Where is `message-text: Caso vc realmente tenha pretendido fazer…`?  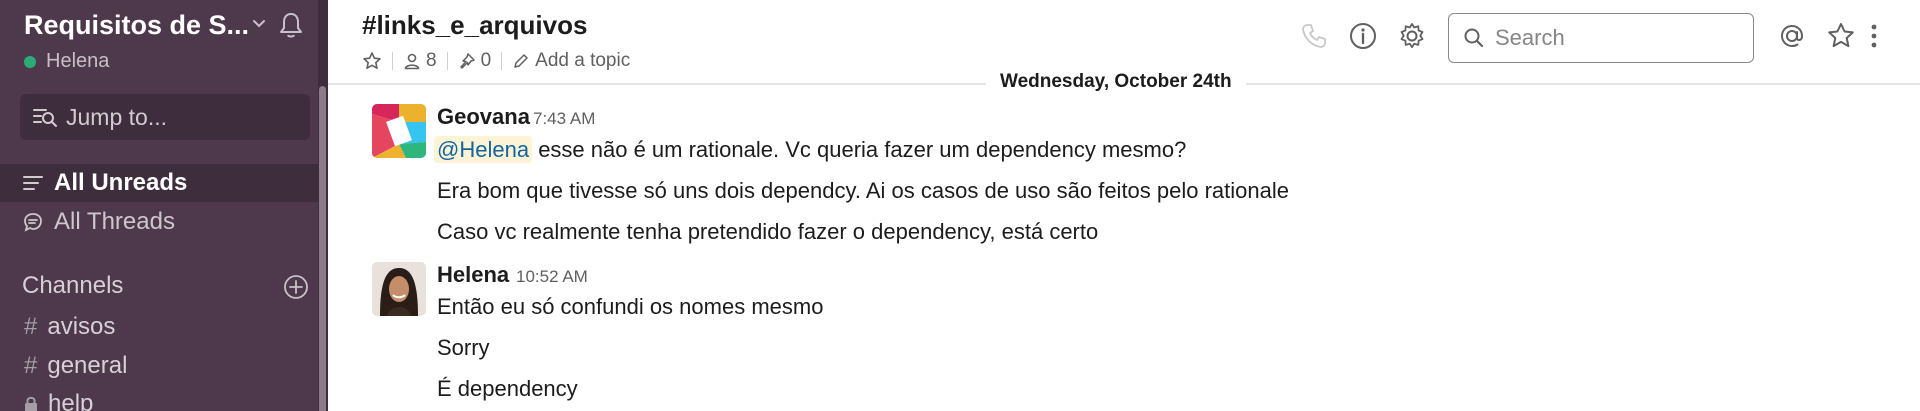
message-text: Caso vc realmente tenha pretendido fazer… is located at coordinates (768, 231).